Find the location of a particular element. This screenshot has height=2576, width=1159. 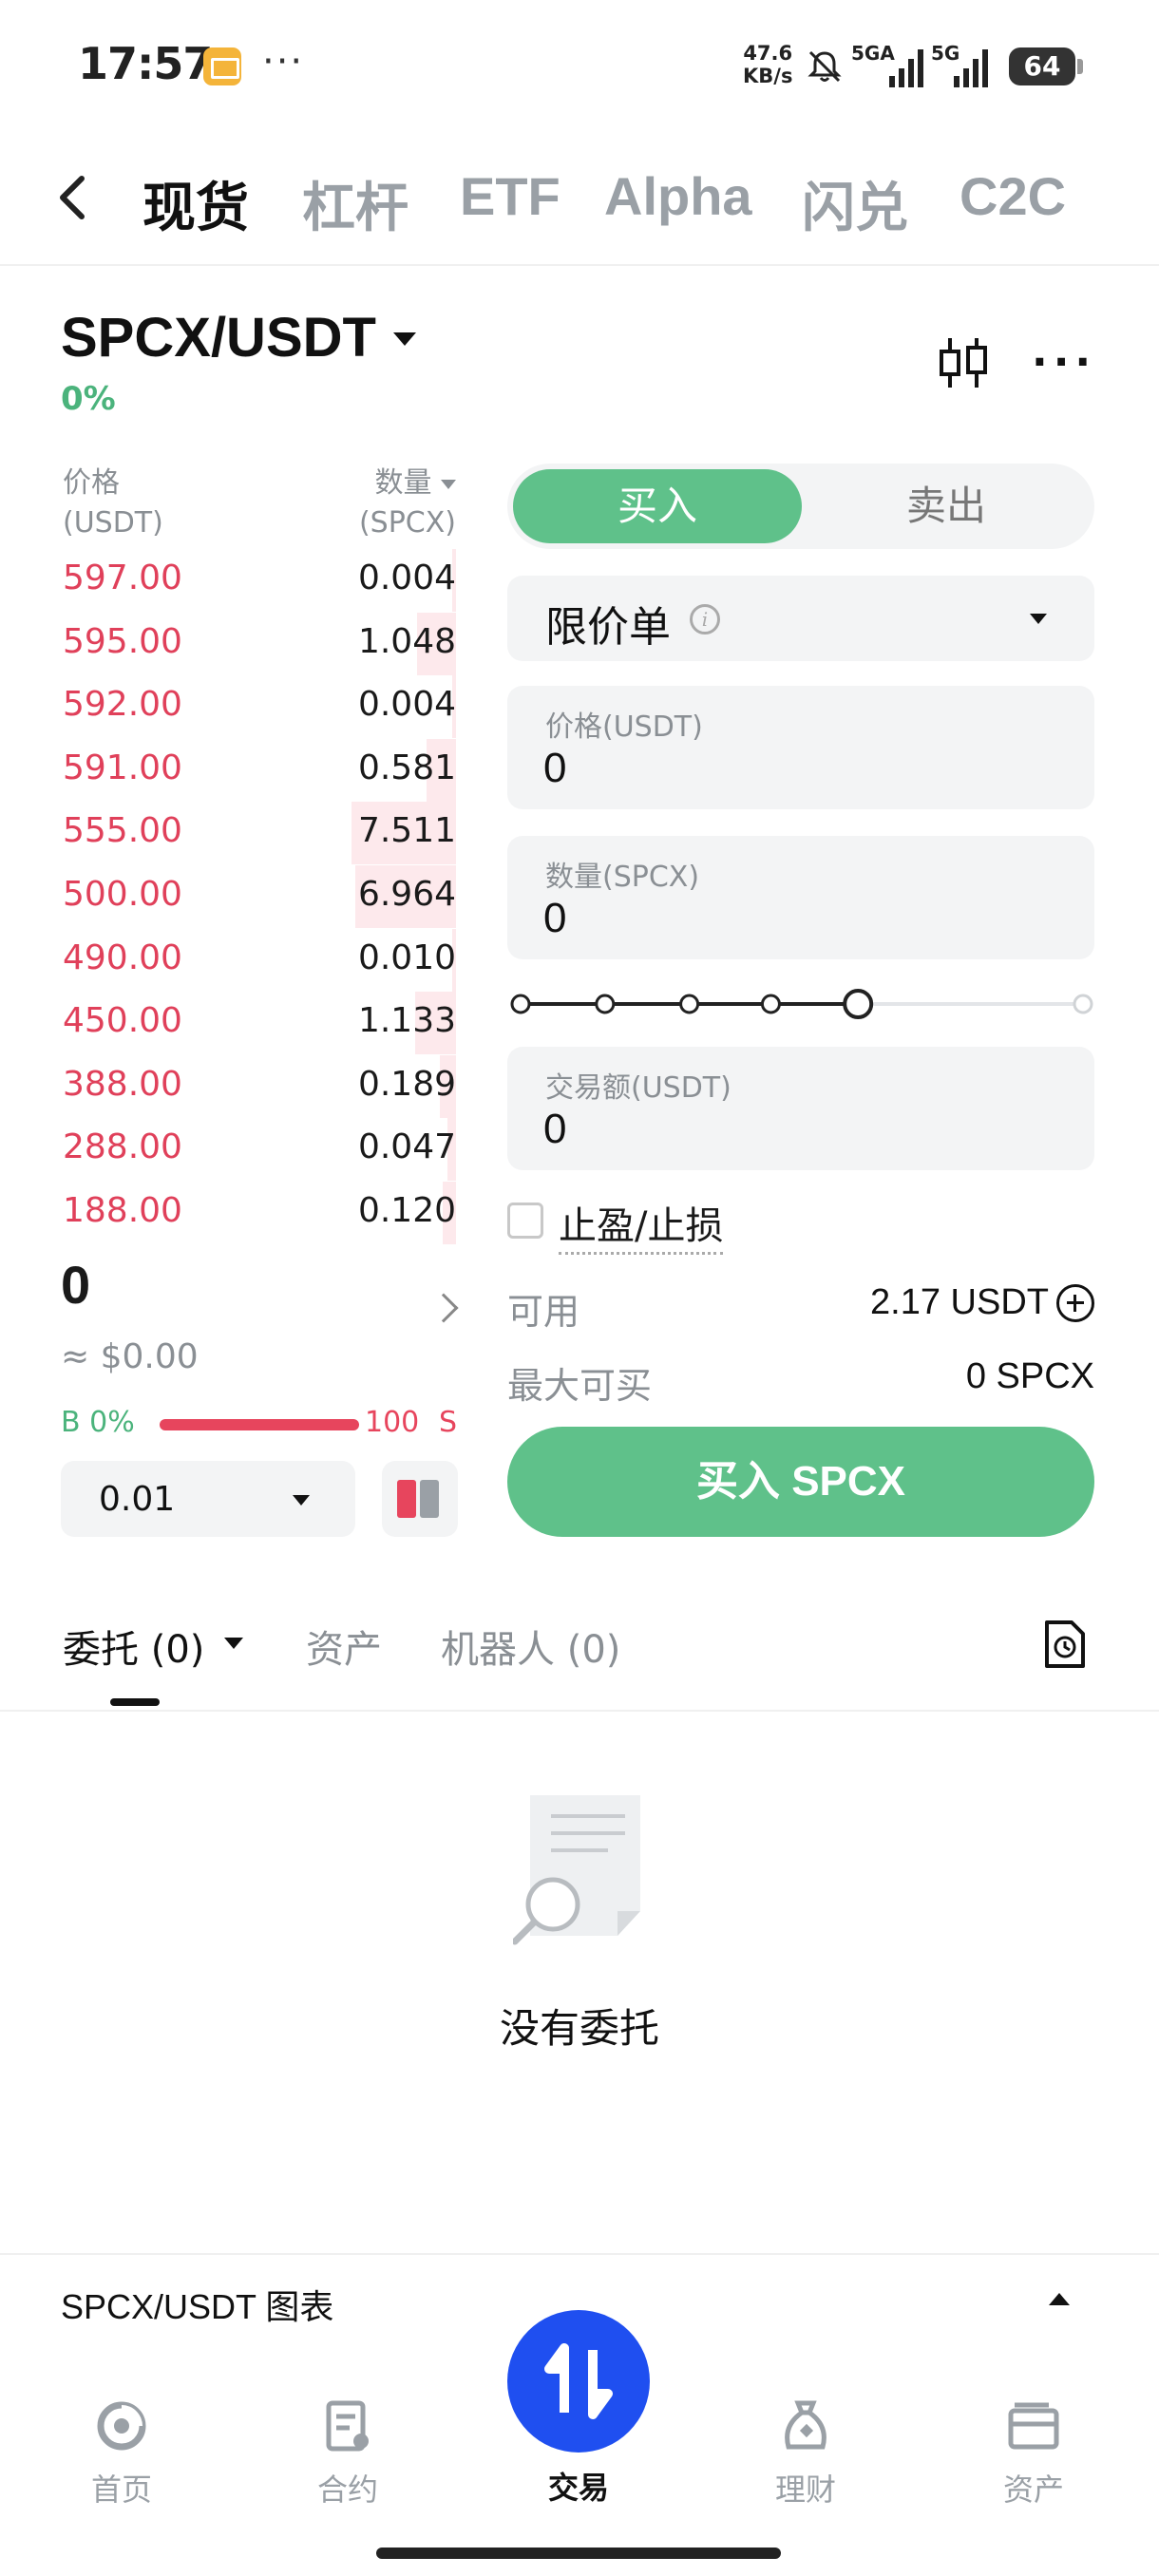

precision-select: 0.01 is located at coordinates (208, 1499).